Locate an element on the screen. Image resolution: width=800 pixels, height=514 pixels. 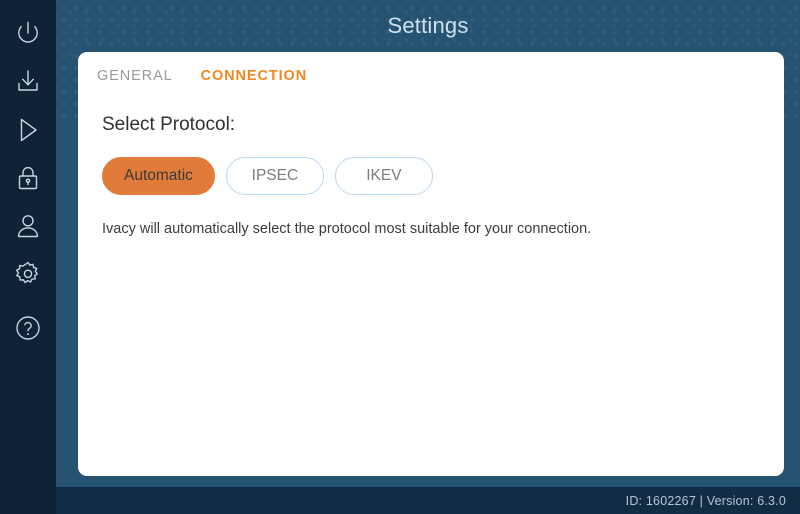
sidebar-item-power is located at coordinates (28, 34).